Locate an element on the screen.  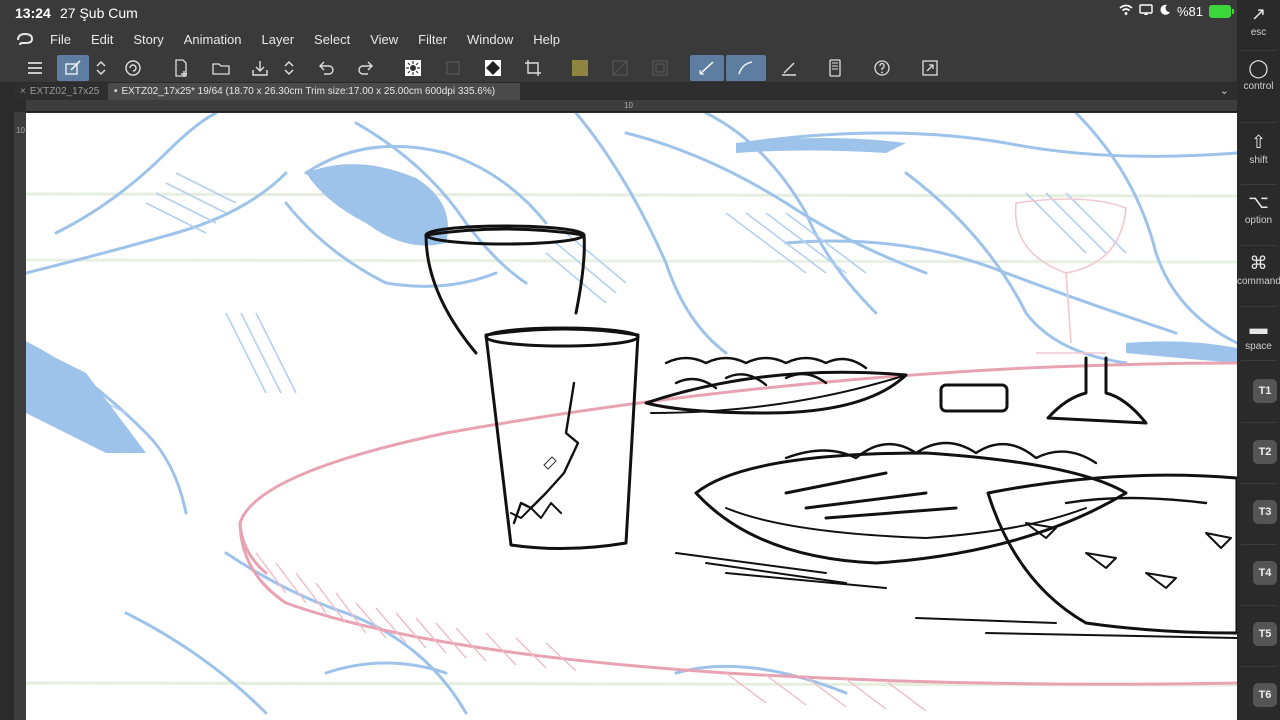
transparency-icon is located at coordinates (620, 68).